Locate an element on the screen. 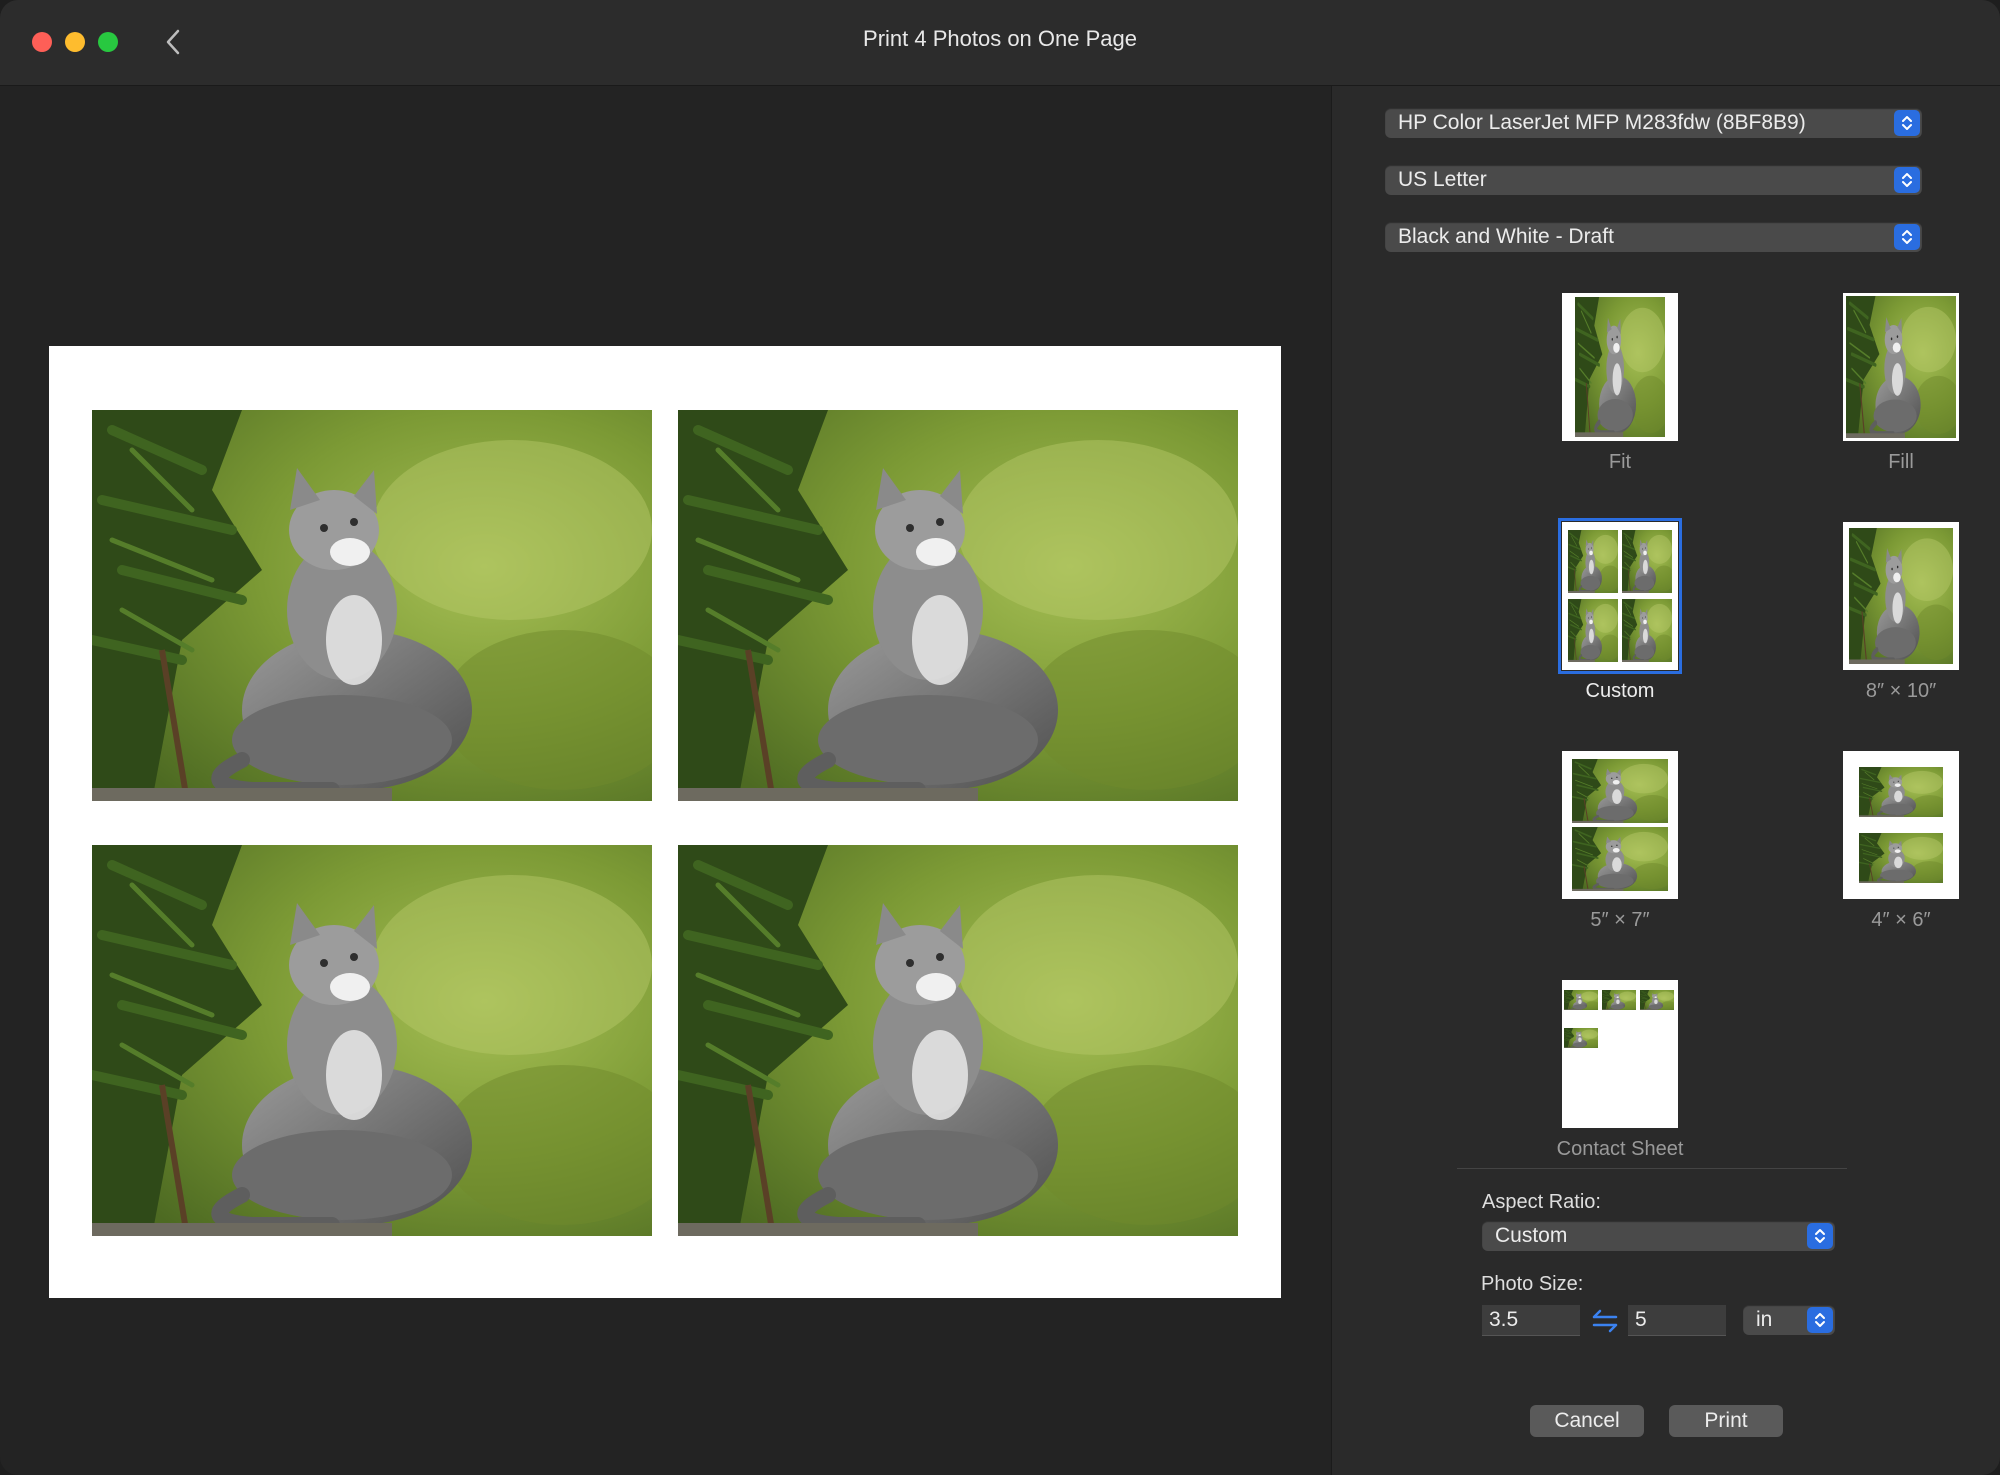 The width and height of the screenshot is (2000, 1475). layout-label: Fill is located at coordinates (1901, 462).